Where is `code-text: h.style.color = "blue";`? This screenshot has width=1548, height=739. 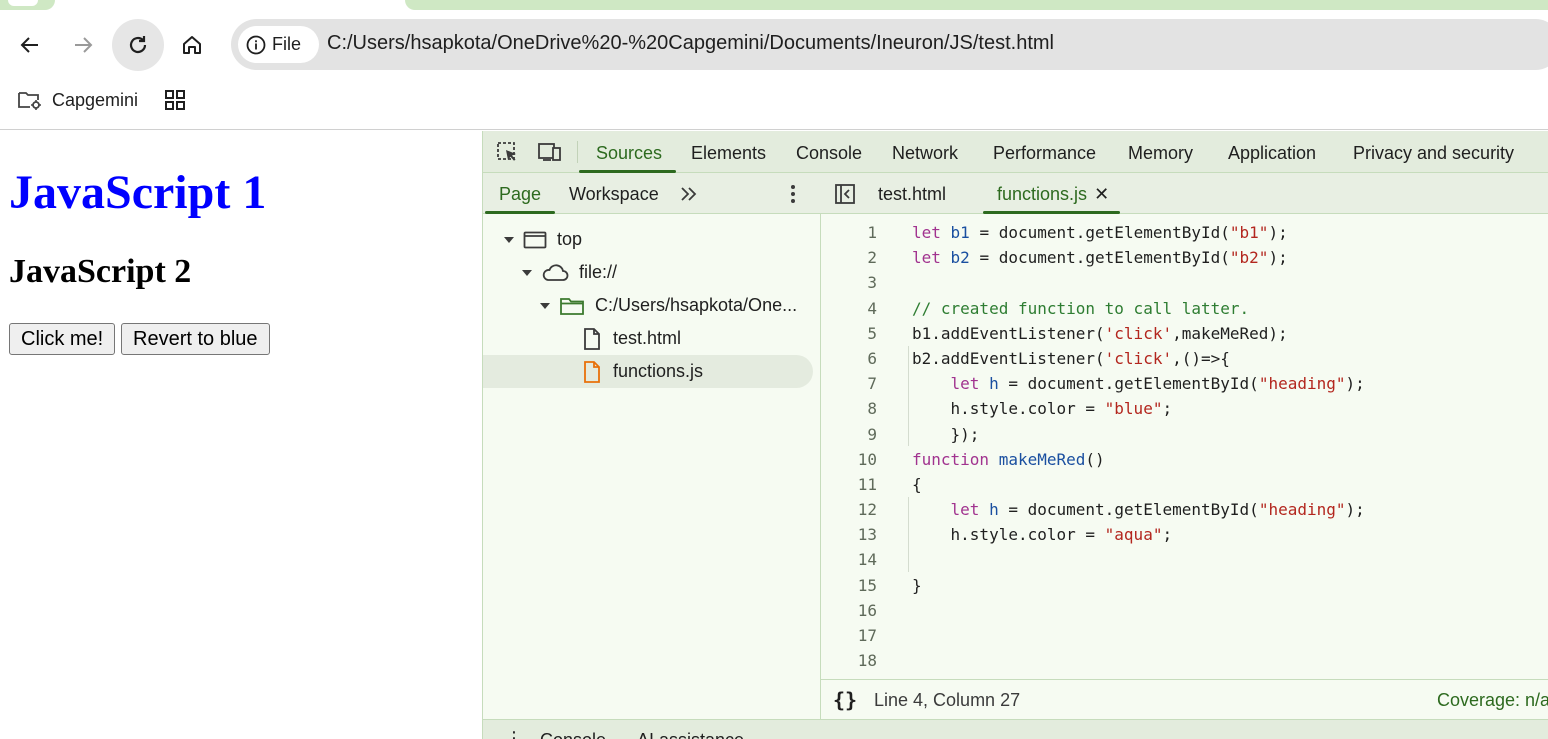
code-text: h.style.color = "blue"; is located at coordinates (1042, 409).